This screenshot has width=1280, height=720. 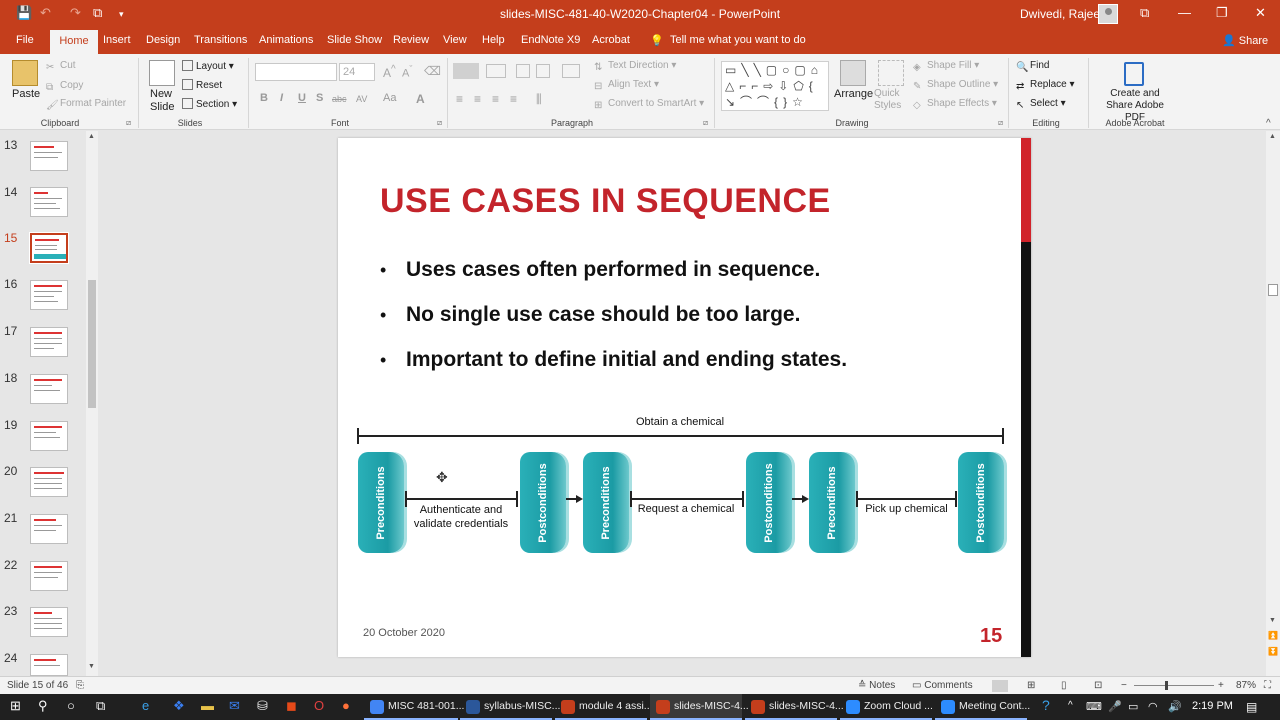 What do you see at coordinates (15, 707) in the screenshot?
I see `windows-start-icon: ⊞` at bounding box center [15, 707].